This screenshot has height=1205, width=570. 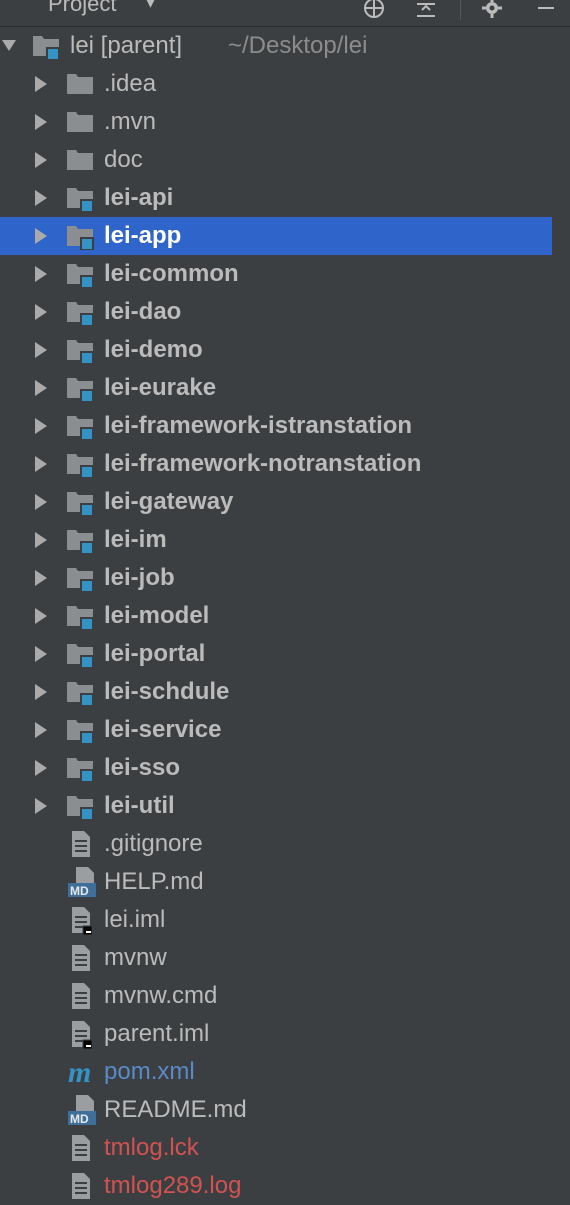 What do you see at coordinates (150, 6) in the screenshot?
I see `chevron-down-icon: ▾` at bounding box center [150, 6].